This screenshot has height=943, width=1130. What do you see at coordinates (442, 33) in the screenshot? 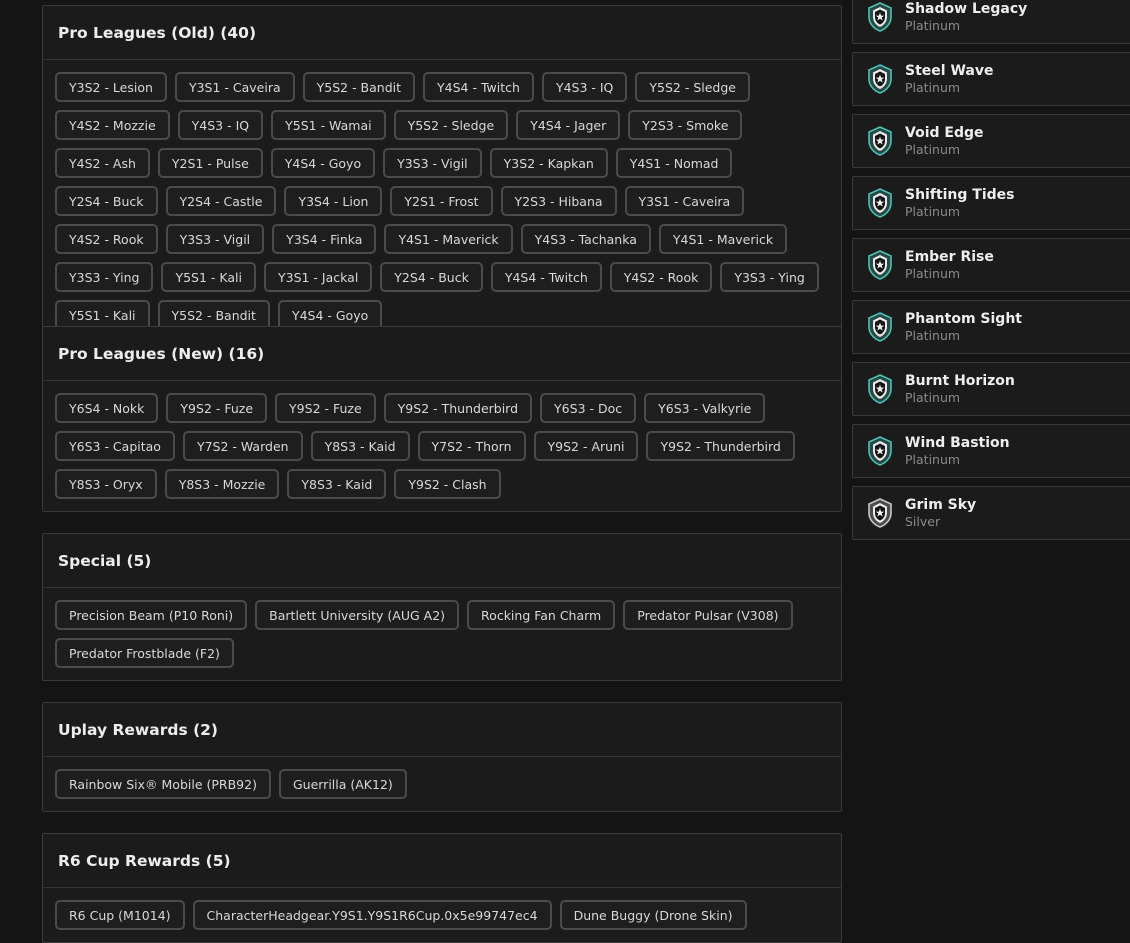
I see `section-title: Pro Leagues (Old) (40)` at bounding box center [442, 33].